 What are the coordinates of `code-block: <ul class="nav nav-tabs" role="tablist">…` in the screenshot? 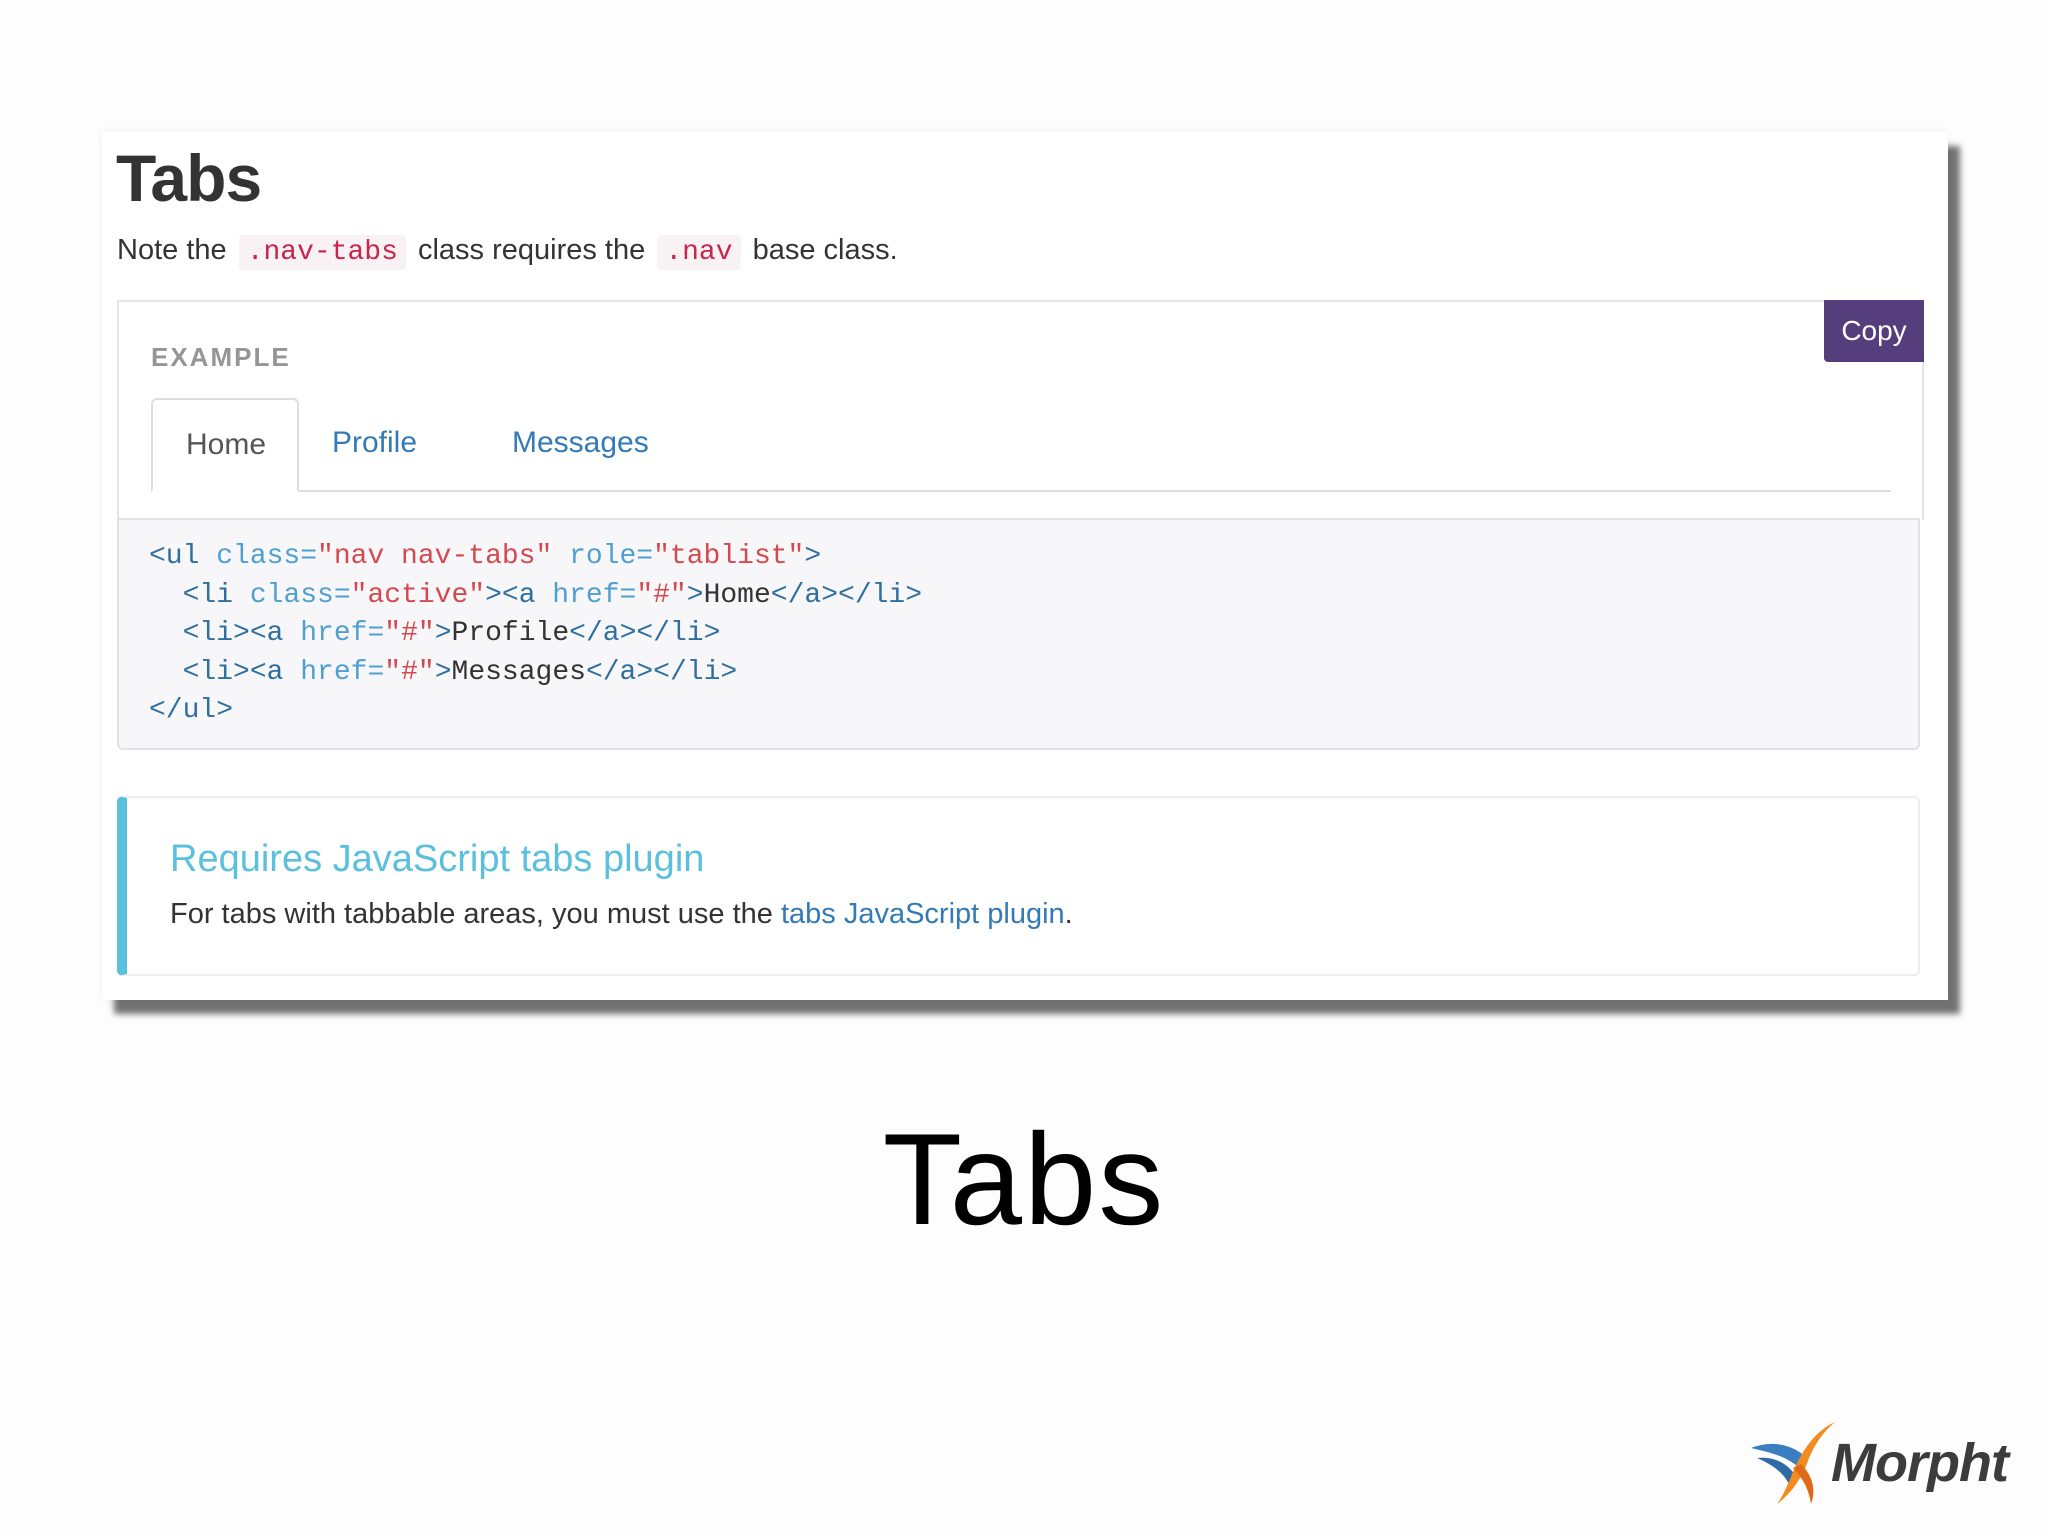 It's located at (1018, 634).